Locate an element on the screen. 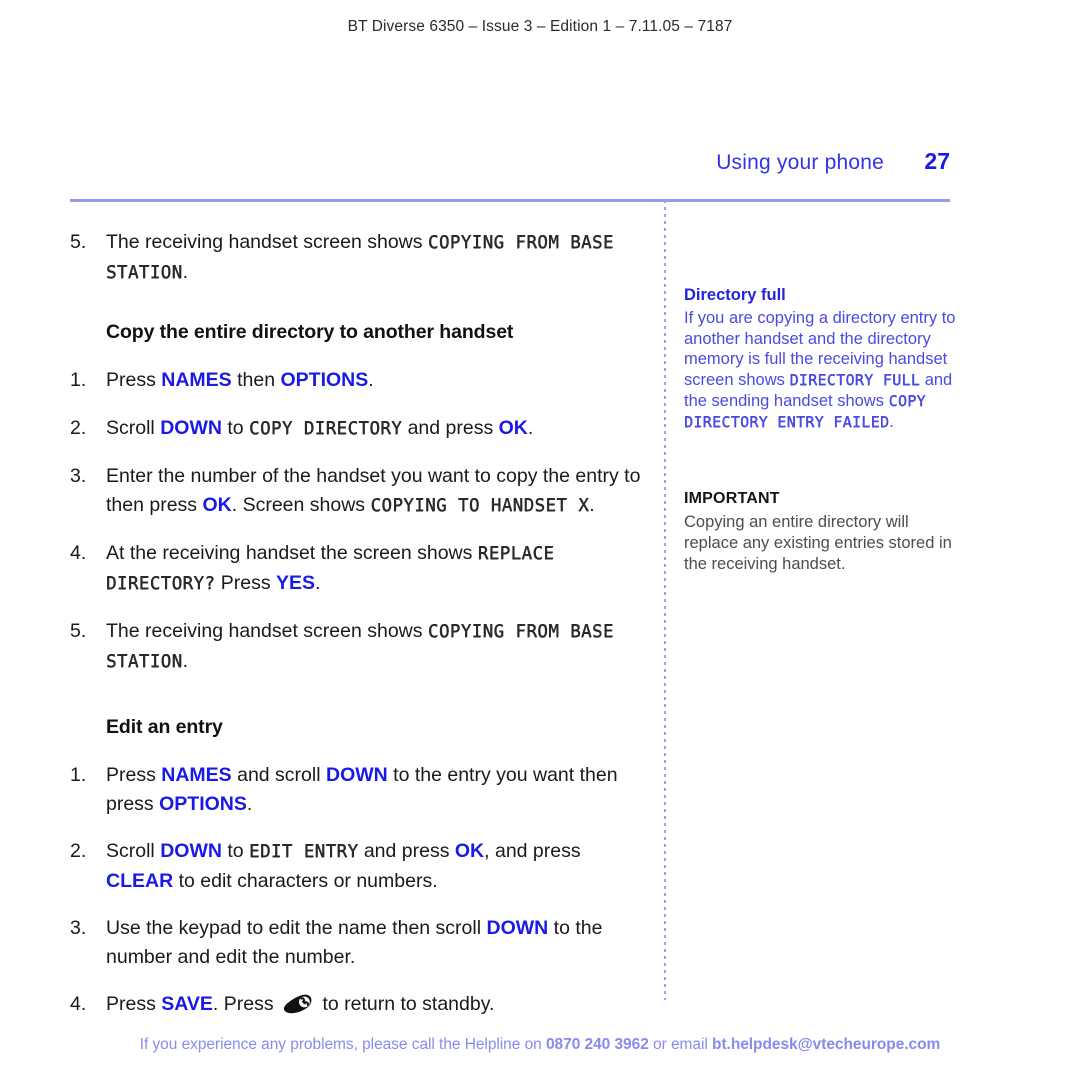 This screenshot has height=1076, width=1080. lcd-text: EDIT ENTRY is located at coordinates (304, 852).